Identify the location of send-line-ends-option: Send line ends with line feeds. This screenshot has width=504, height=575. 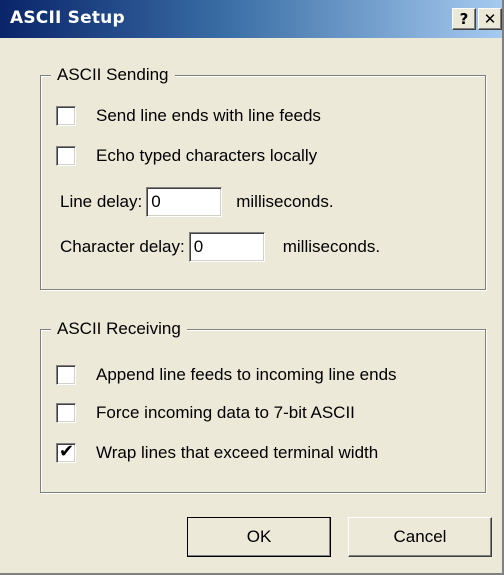
(188, 116).